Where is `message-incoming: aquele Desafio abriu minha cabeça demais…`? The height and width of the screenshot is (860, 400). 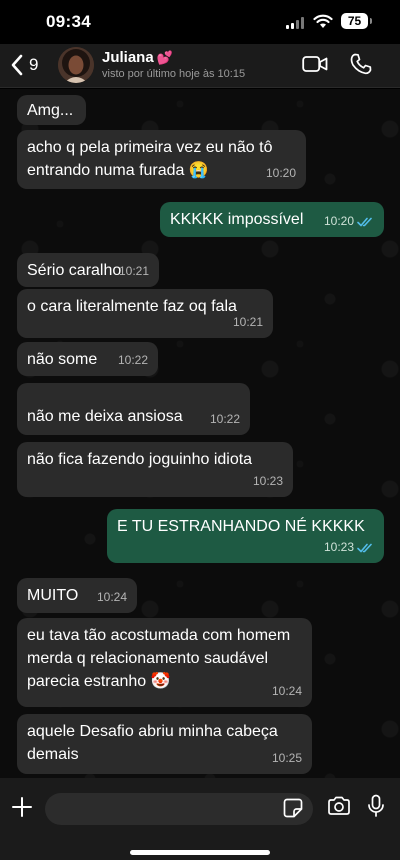
message-incoming: aquele Desafio abriu minha cabeça demais… is located at coordinates (164, 744).